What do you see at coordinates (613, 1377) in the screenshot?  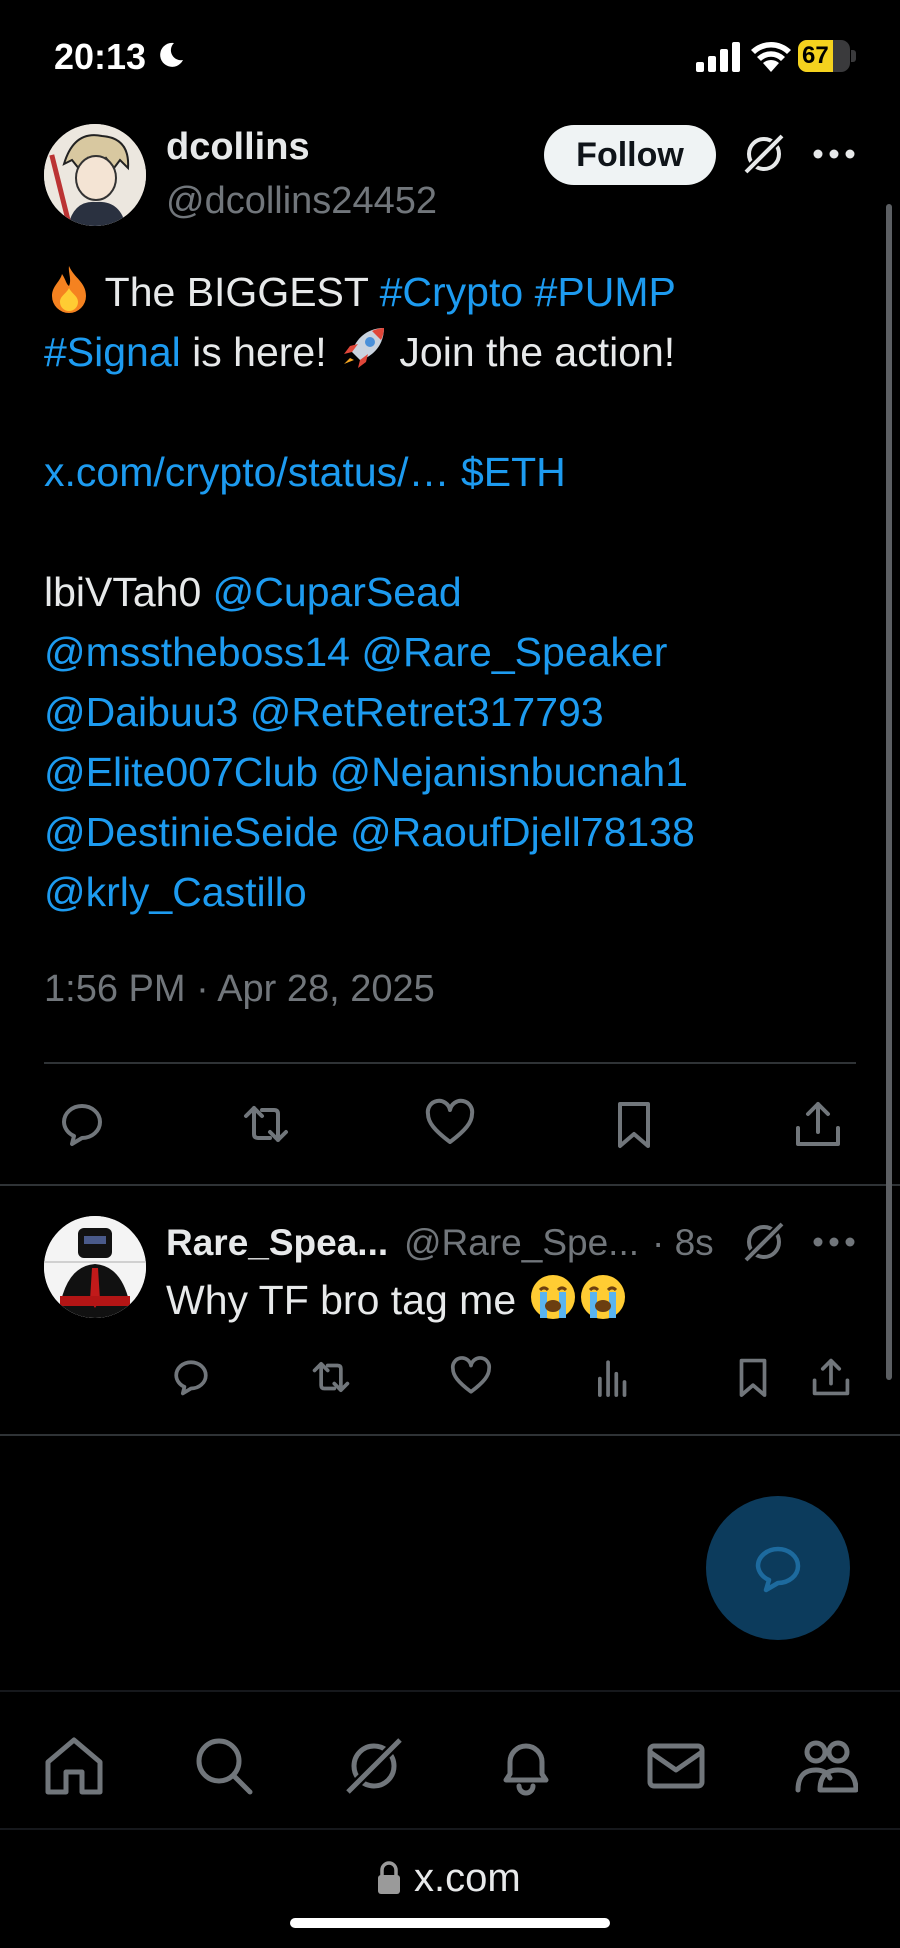 I see `views-icon` at bounding box center [613, 1377].